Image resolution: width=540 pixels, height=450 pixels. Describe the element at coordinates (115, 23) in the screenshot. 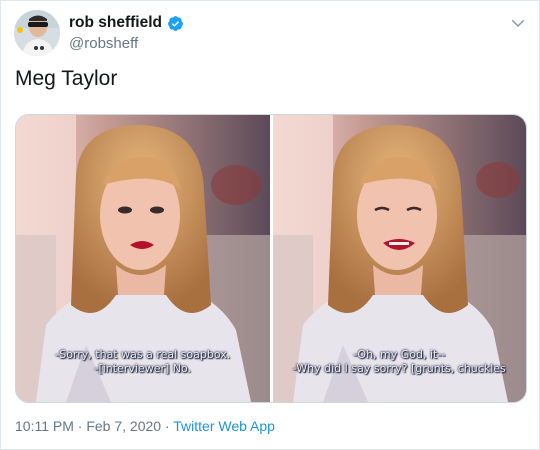

I see `author-display-name: rob sheffield` at that location.